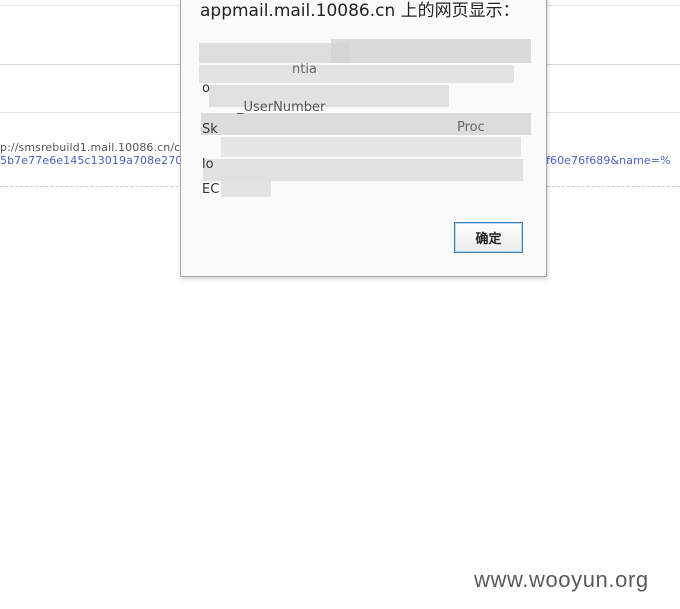  What do you see at coordinates (95, 160) in the screenshot?
I see `url-link-line-2: 5b7e77e6e145c13019a708e2707` at bounding box center [95, 160].